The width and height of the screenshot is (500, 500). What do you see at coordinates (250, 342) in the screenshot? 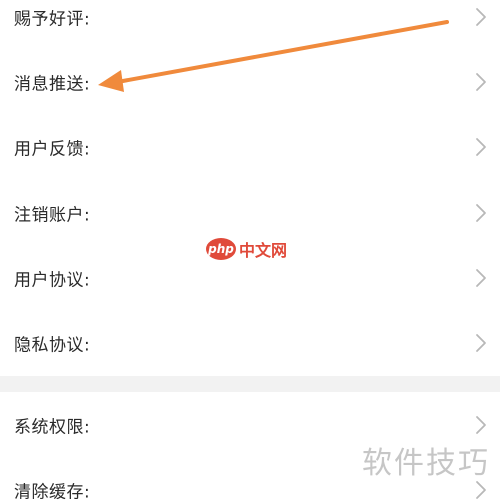
I see `settings-row-privacy-agreement: 隐私协议:` at bounding box center [250, 342].